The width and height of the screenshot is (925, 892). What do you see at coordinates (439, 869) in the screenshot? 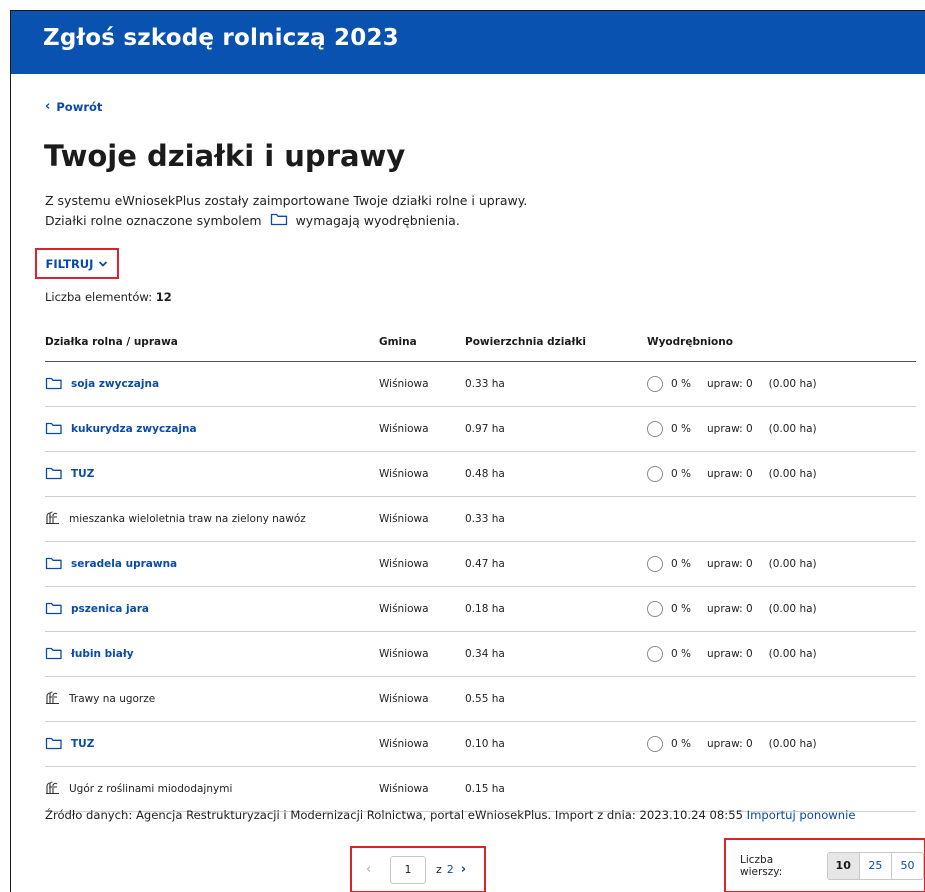
I see `page-of-label: z` at bounding box center [439, 869].